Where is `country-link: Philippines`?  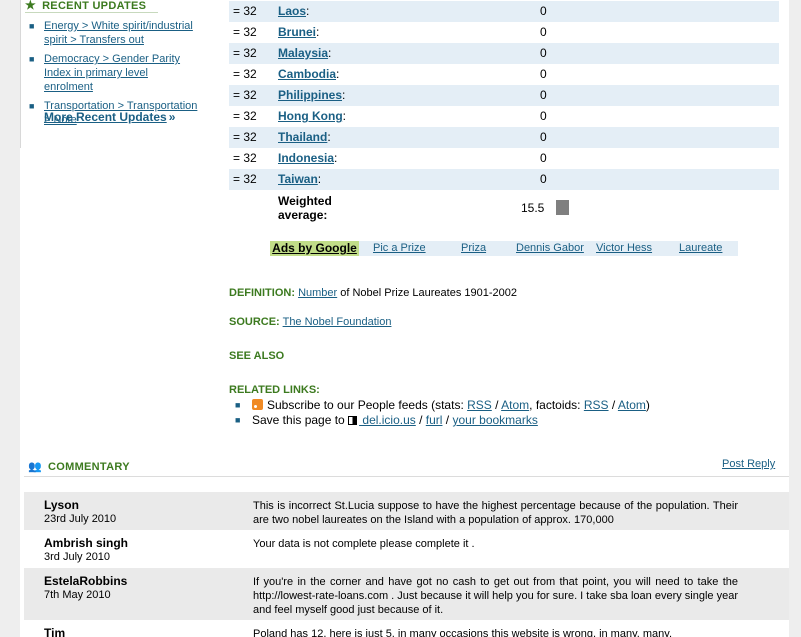 country-link: Philippines is located at coordinates (310, 95).